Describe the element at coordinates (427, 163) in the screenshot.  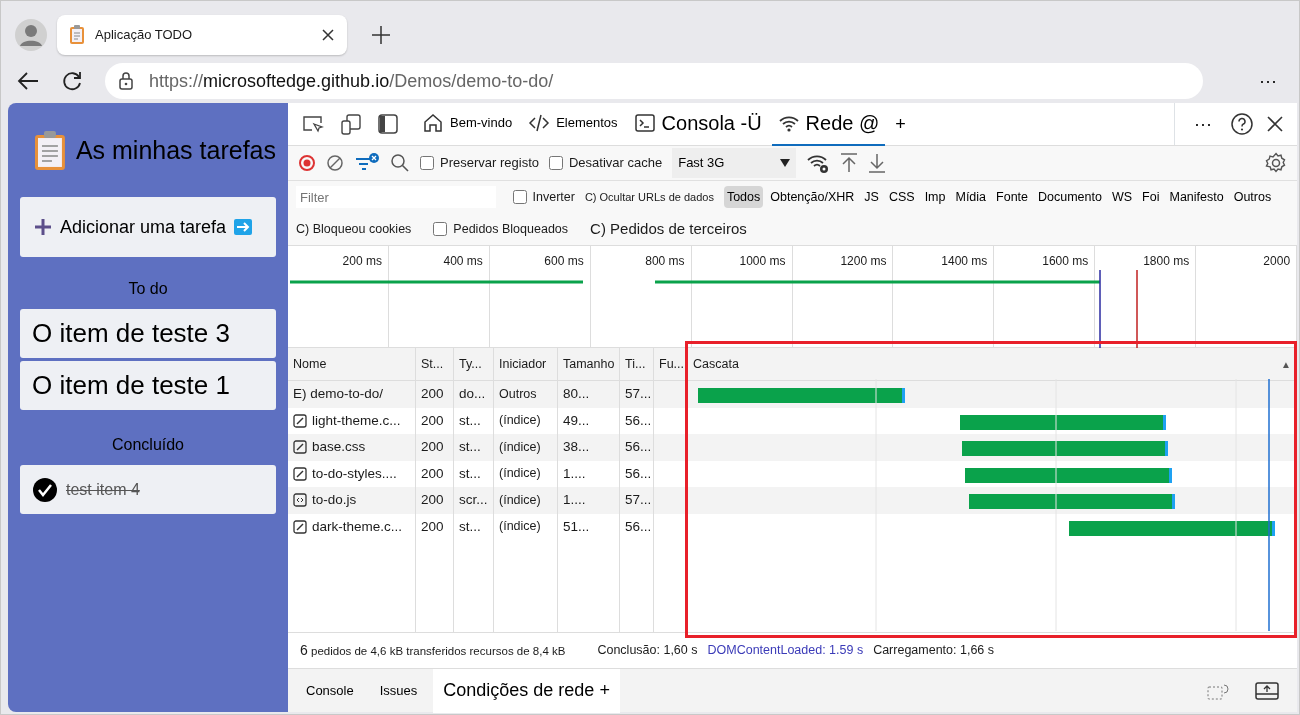
I see `preserve-log-checkbox` at that location.